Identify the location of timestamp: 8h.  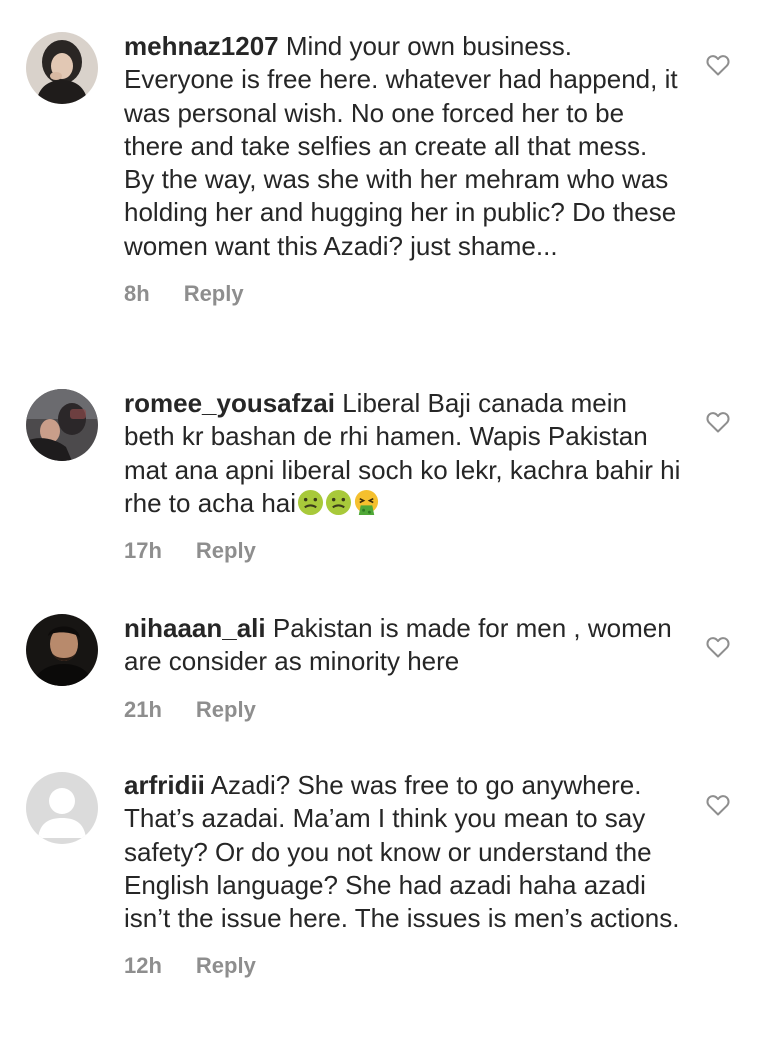
(137, 294).